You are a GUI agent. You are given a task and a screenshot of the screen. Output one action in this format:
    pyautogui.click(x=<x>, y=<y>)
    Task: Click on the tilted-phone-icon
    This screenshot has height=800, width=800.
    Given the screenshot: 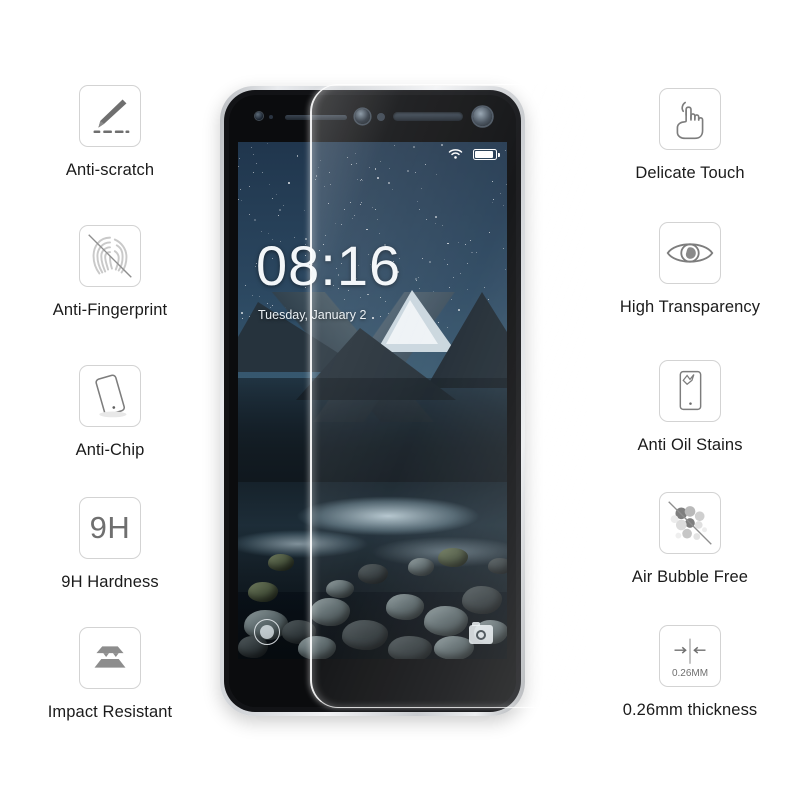 What is the action you would take?
    pyautogui.click(x=110, y=396)
    